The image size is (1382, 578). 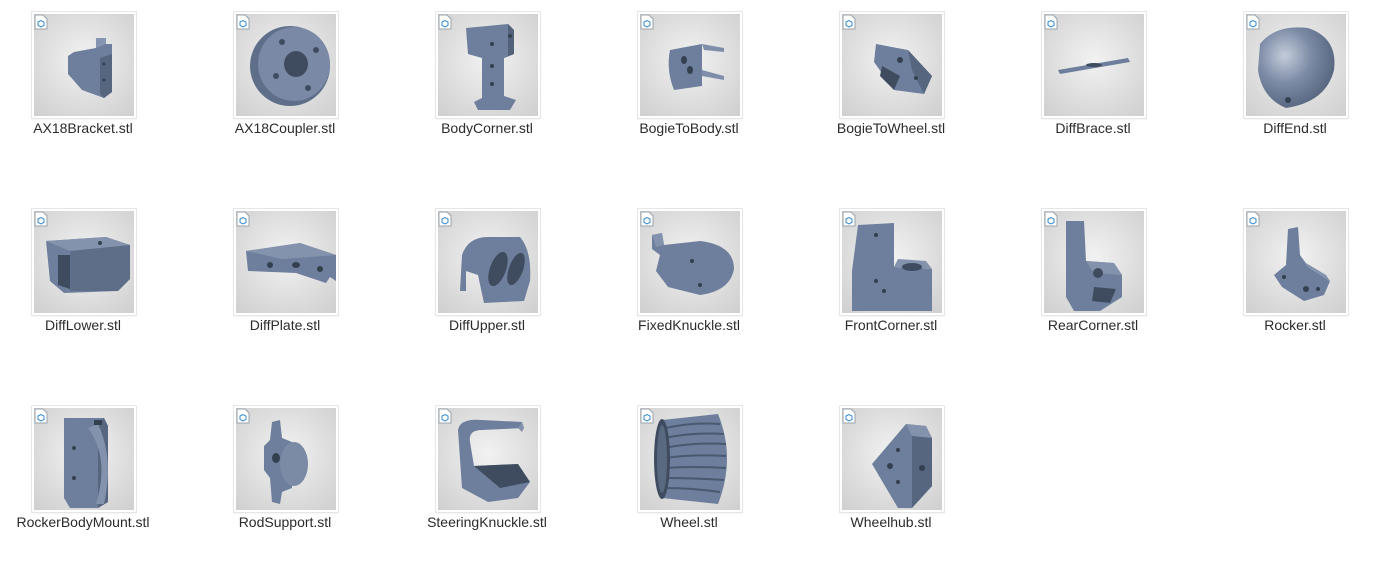 What do you see at coordinates (689, 325) in the screenshot?
I see `file-name-label: FixedKnuckle.stl` at bounding box center [689, 325].